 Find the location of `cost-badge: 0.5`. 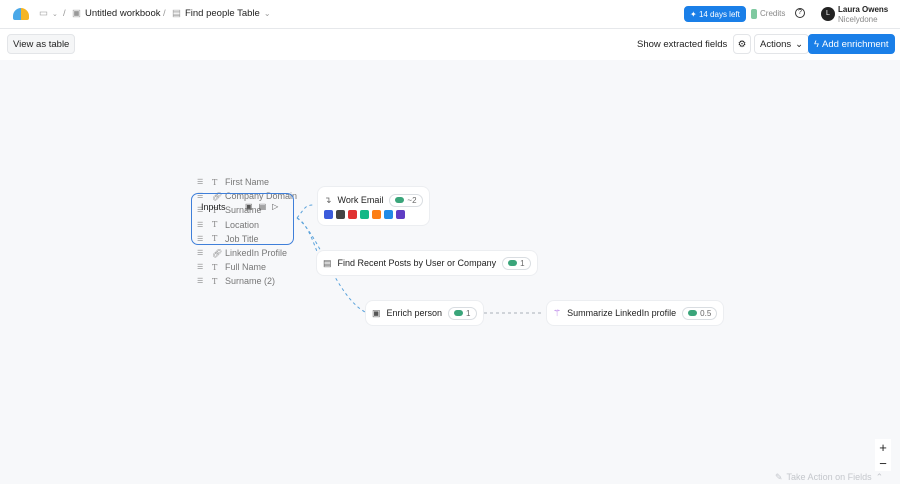

cost-badge: 0.5 is located at coordinates (700, 313).